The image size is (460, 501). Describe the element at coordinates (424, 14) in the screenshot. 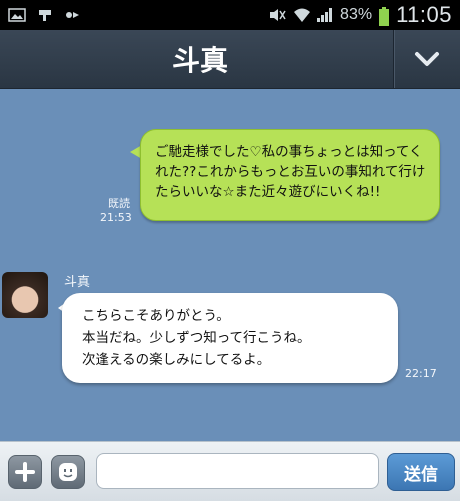

I see `status-time: 11:05` at that location.